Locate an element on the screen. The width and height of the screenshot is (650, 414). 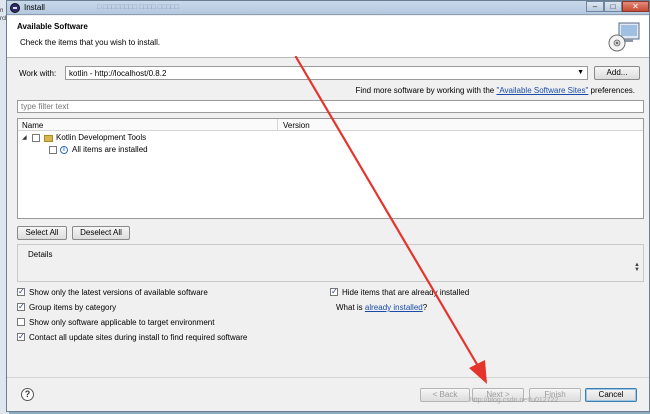
what-is-installed-text: What is already installed? is located at coordinates (381, 307).